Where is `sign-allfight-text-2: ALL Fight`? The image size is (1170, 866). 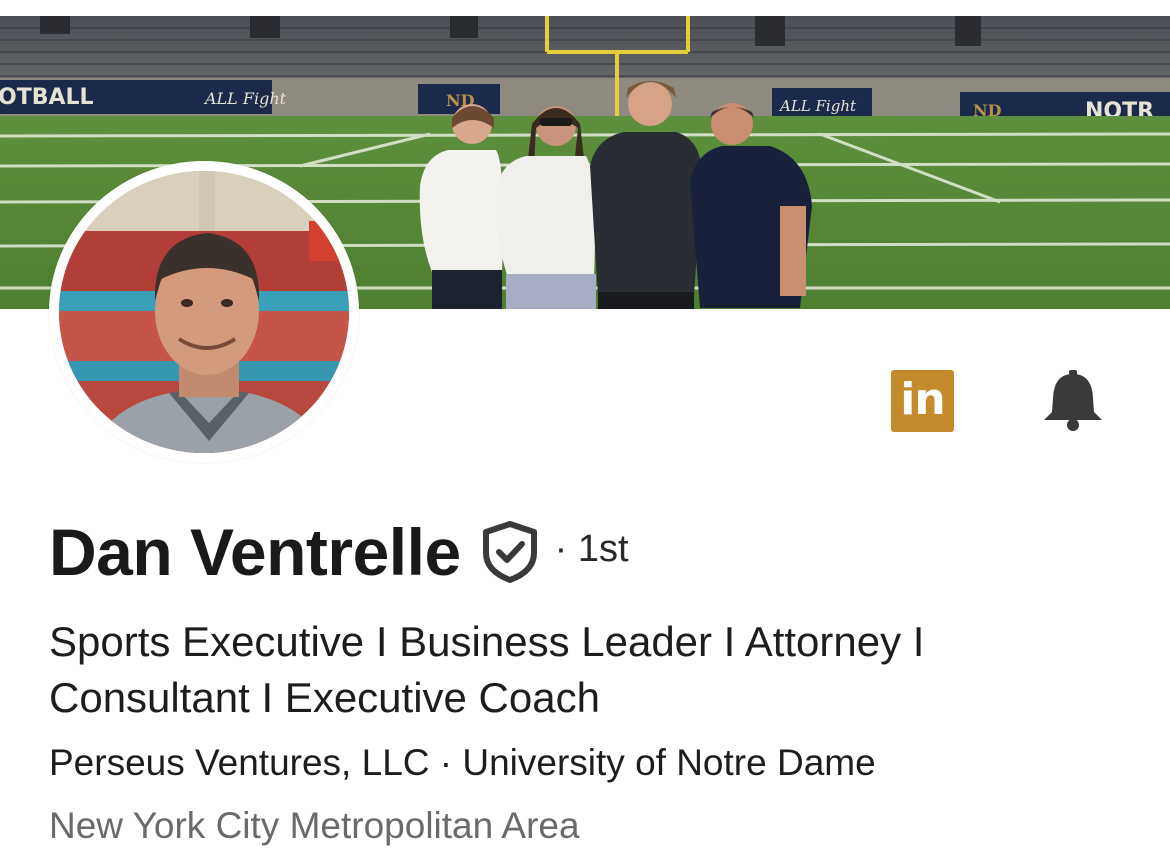 sign-allfight-text-2: ALL Fight is located at coordinates (817, 106).